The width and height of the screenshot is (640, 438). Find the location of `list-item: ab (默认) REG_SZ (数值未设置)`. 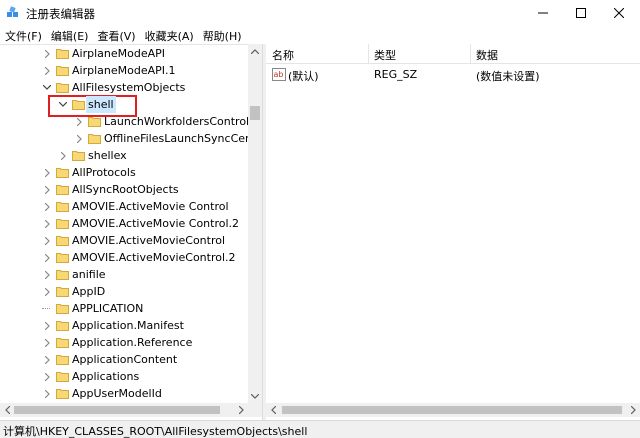

list-item: ab (默认) REG_SZ (数值未设置) is located at coordinates (453, 75).